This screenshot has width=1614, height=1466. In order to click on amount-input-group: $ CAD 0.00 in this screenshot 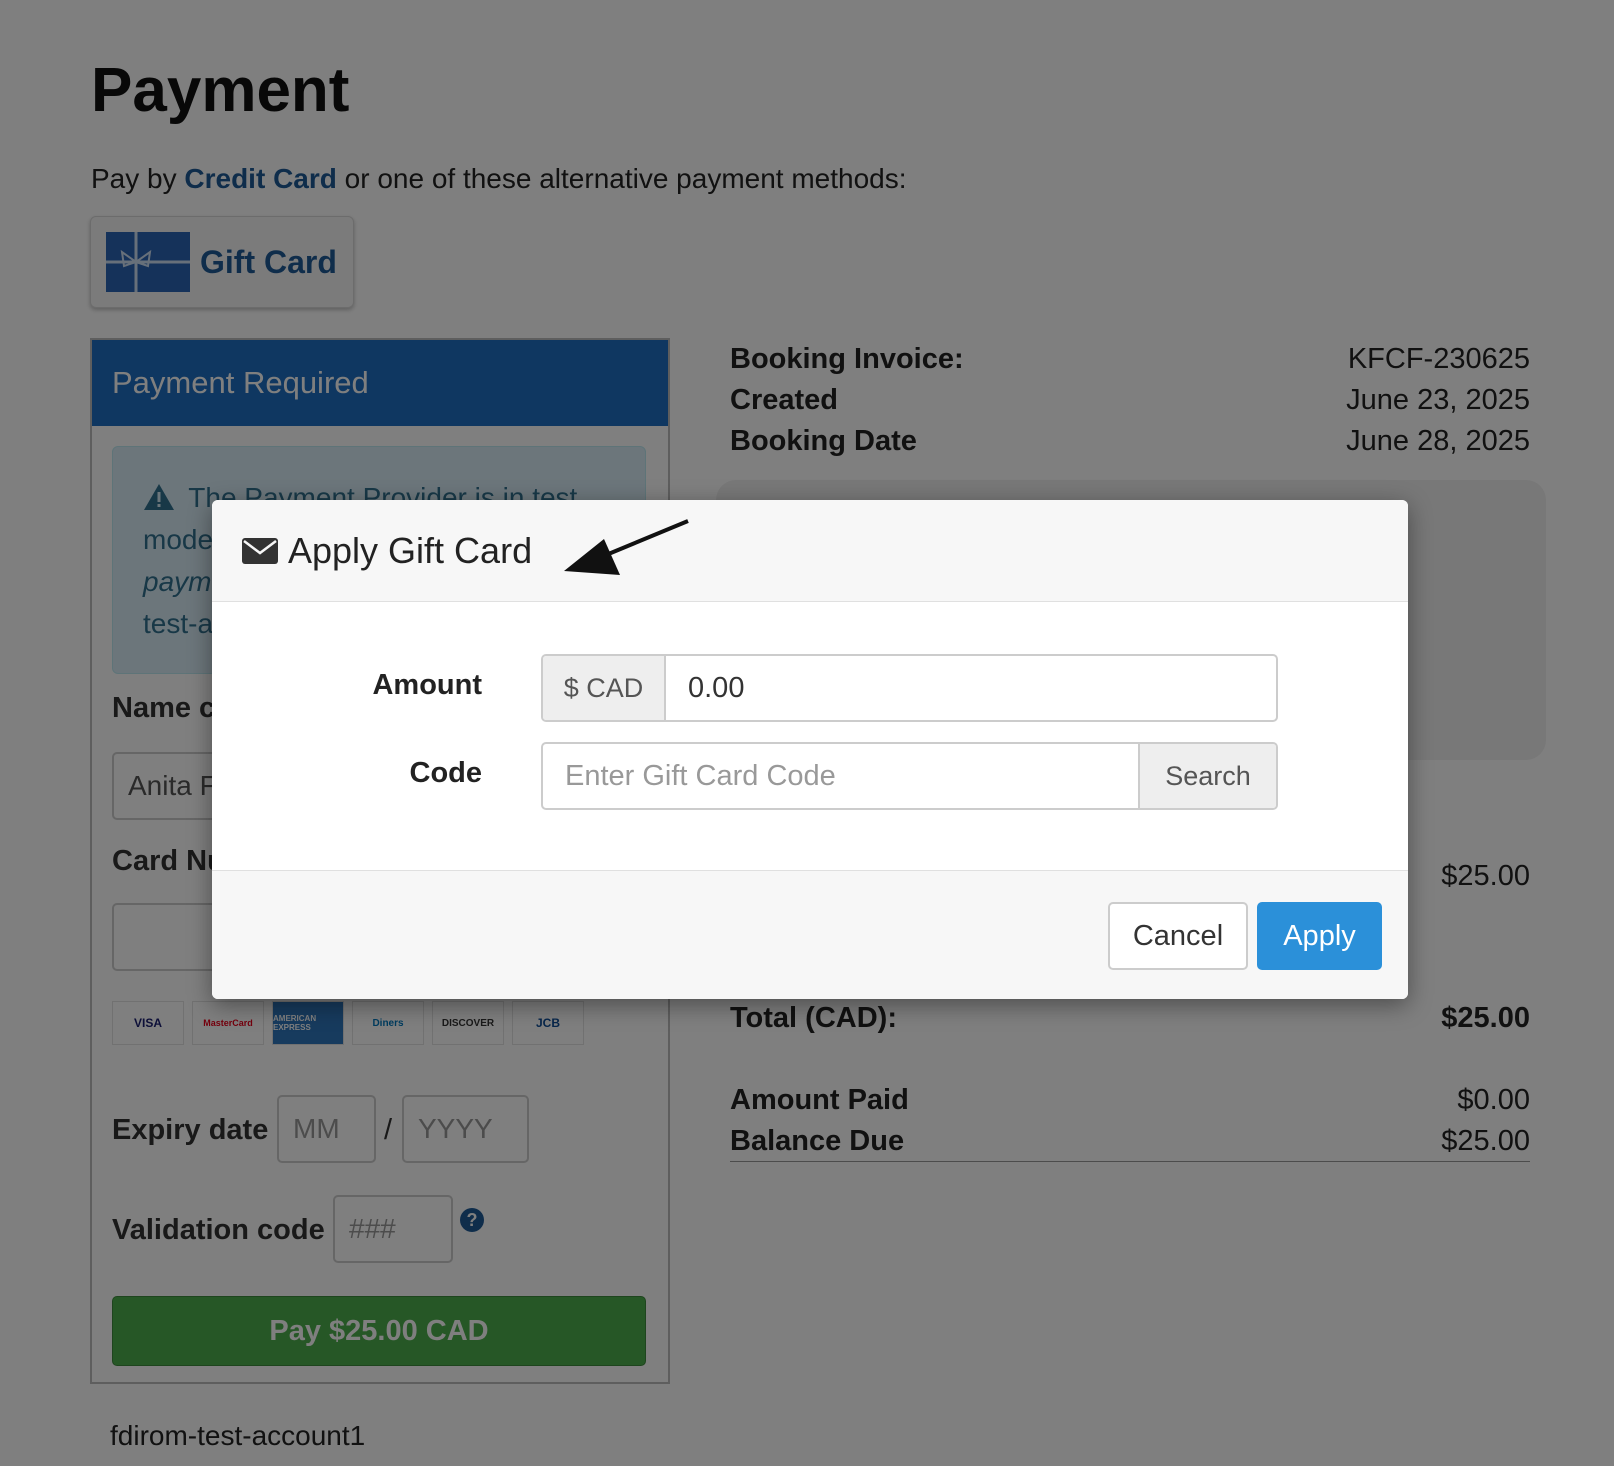, I will do `click(909, 688)`.